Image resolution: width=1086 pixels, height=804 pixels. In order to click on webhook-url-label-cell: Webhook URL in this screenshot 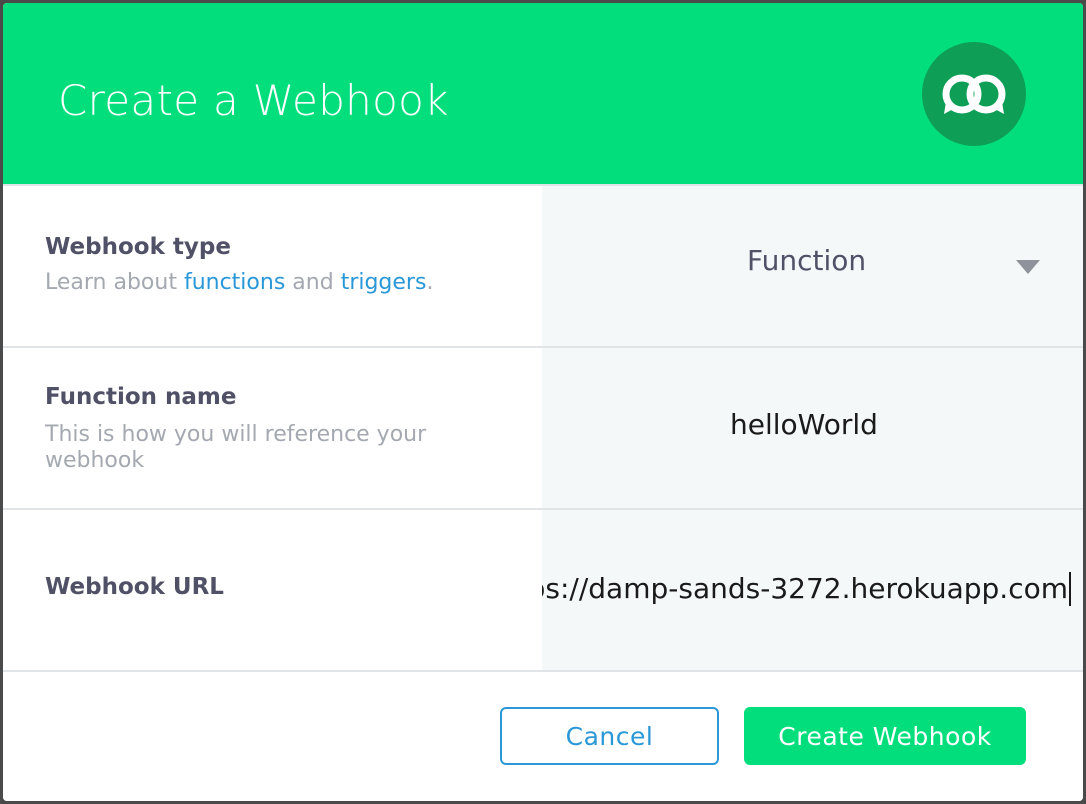, I will do `click(272, 590)`.